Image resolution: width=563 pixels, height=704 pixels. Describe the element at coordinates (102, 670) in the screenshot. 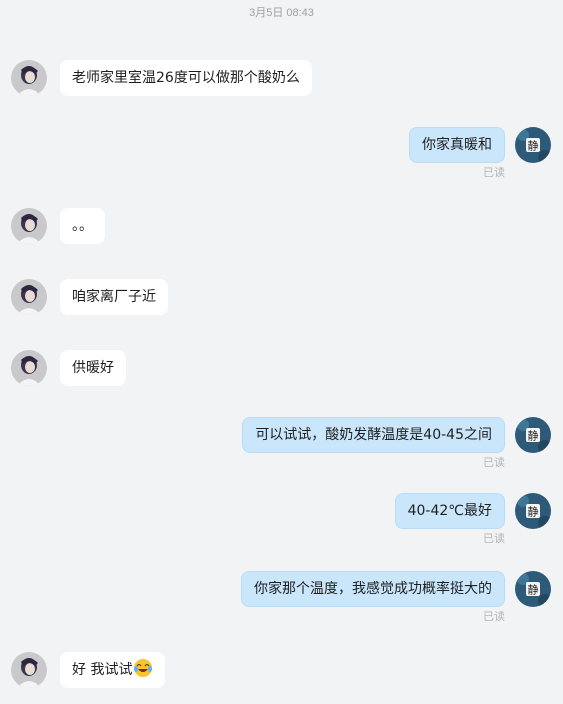

I see `message-text: 好 我试试` at that location.